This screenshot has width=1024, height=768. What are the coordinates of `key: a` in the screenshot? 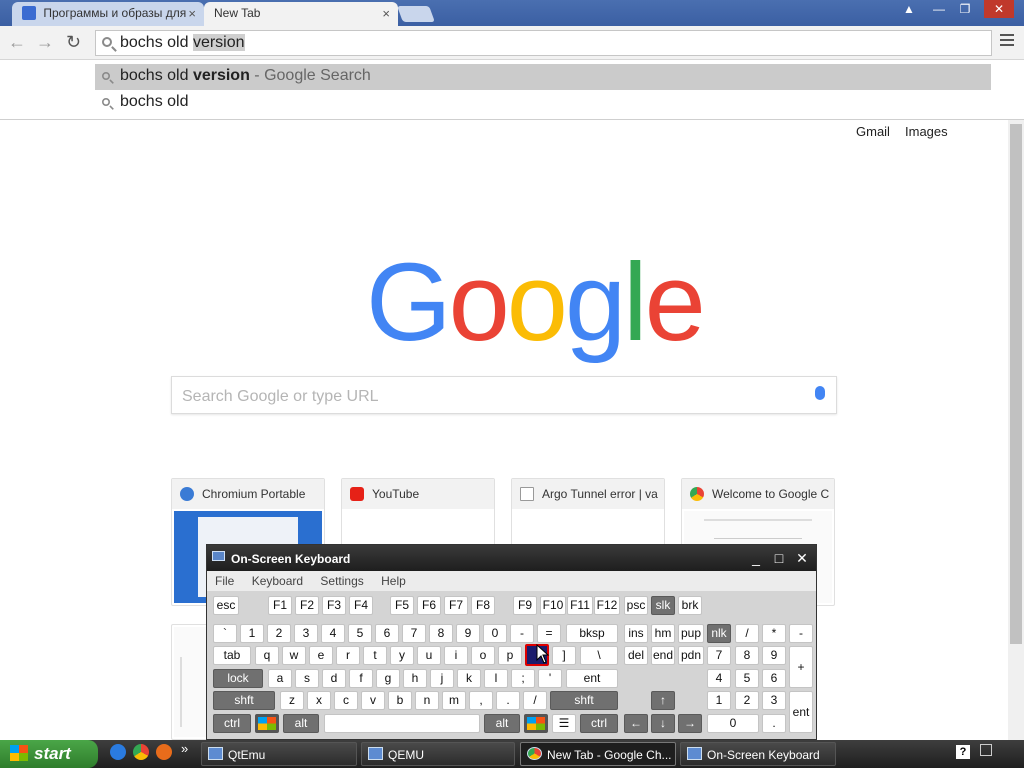 It's located at (280, 678).